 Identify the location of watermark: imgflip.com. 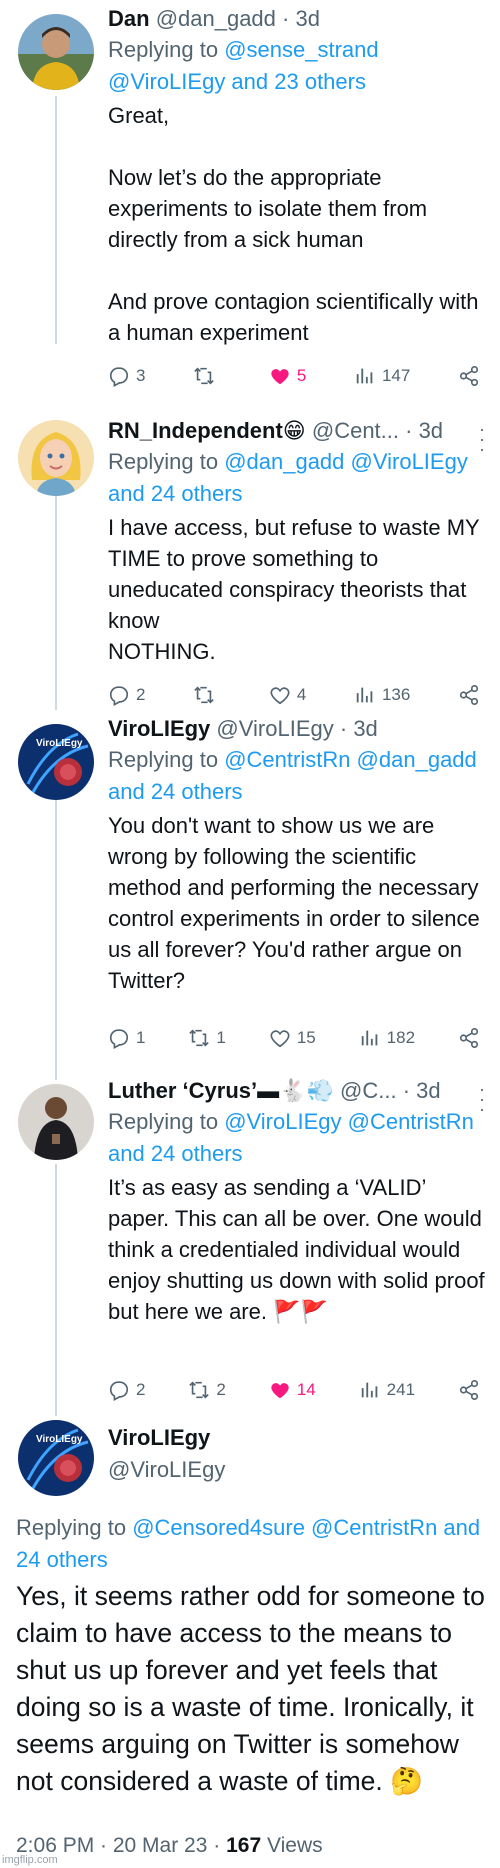
(30, 1860).